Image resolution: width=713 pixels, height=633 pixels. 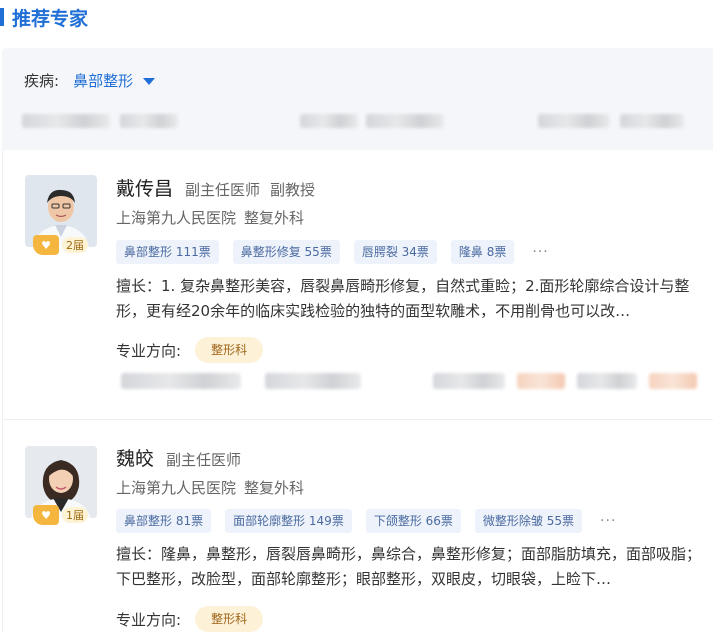 What do you see at coordinates (144, 187) in the screenshot?
I see `doctor-name: 戴传昌` at bounding box center [144, 187].